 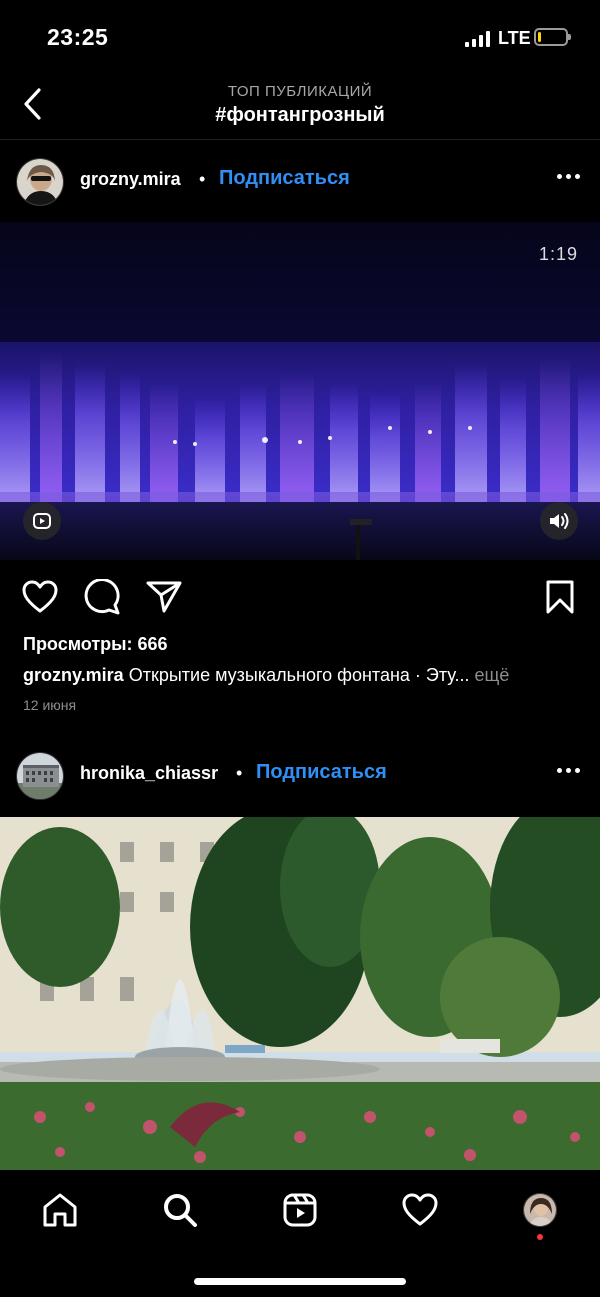 I want to click on send-icon, so click(x=164, y=597).